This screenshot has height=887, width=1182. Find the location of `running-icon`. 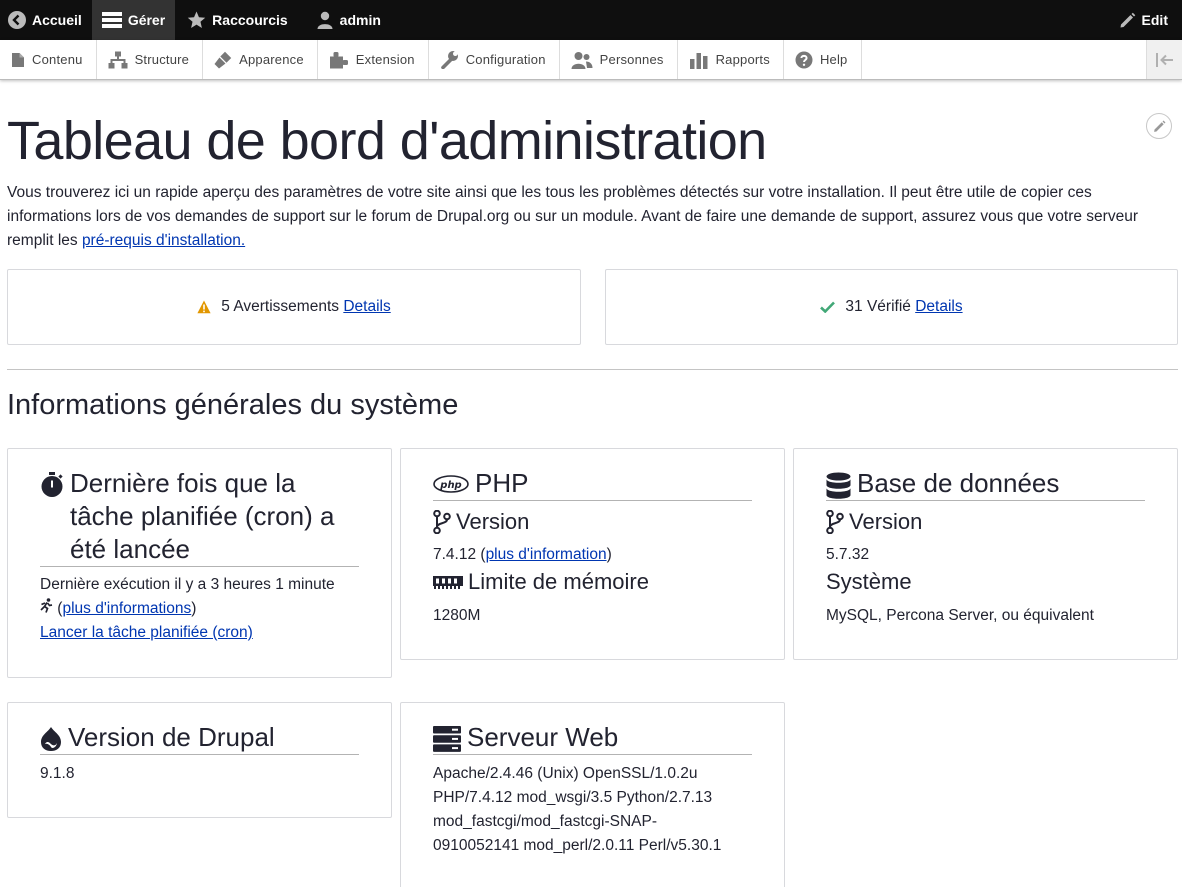

running-icon is located at coordinates (46, 605).